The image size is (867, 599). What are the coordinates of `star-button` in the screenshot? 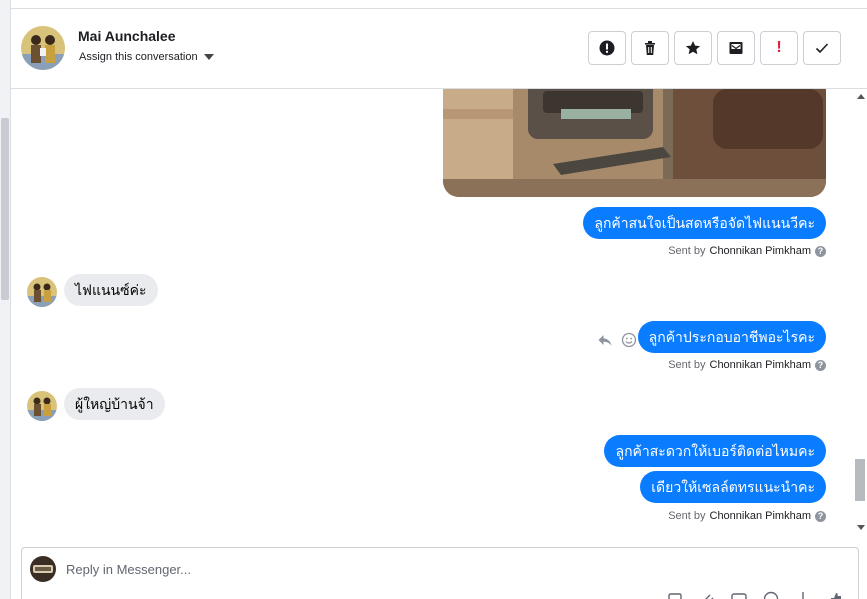 It's located at (693, 48).